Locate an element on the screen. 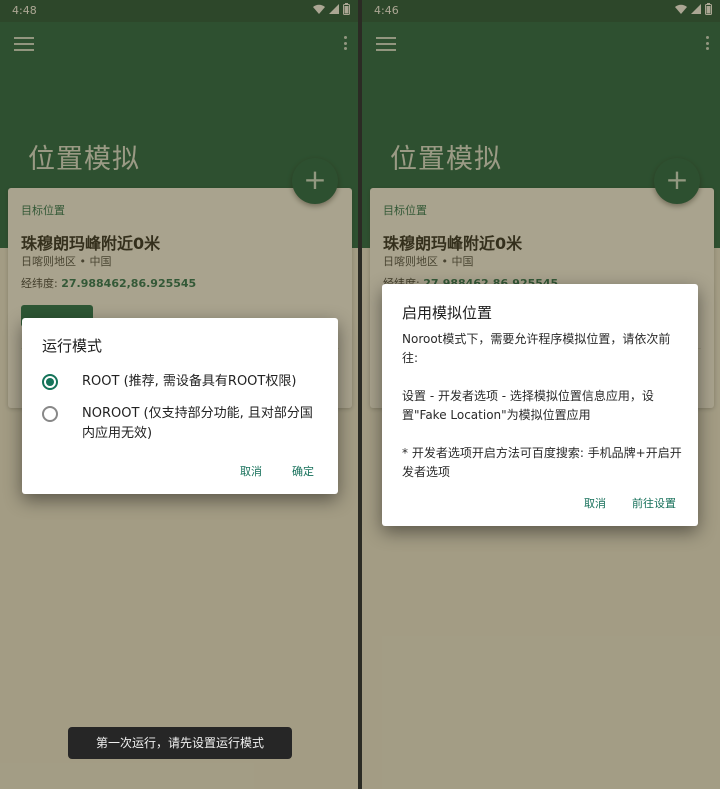 This screenshot has width=720, height=789. dialog-actions: 取消 前往设置 is located at coordinates (630, 503).